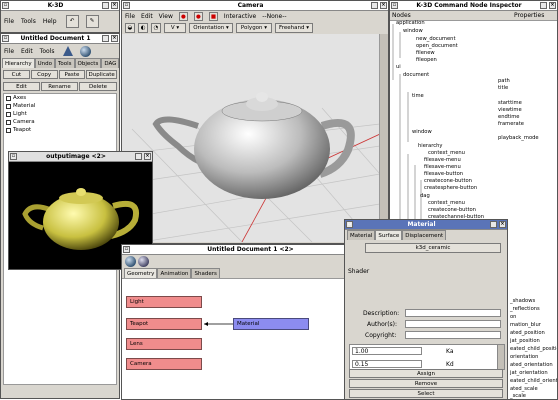 This screenshot has width=558, height=400. I want to click on tree-property: framerate, so click(511, 124).